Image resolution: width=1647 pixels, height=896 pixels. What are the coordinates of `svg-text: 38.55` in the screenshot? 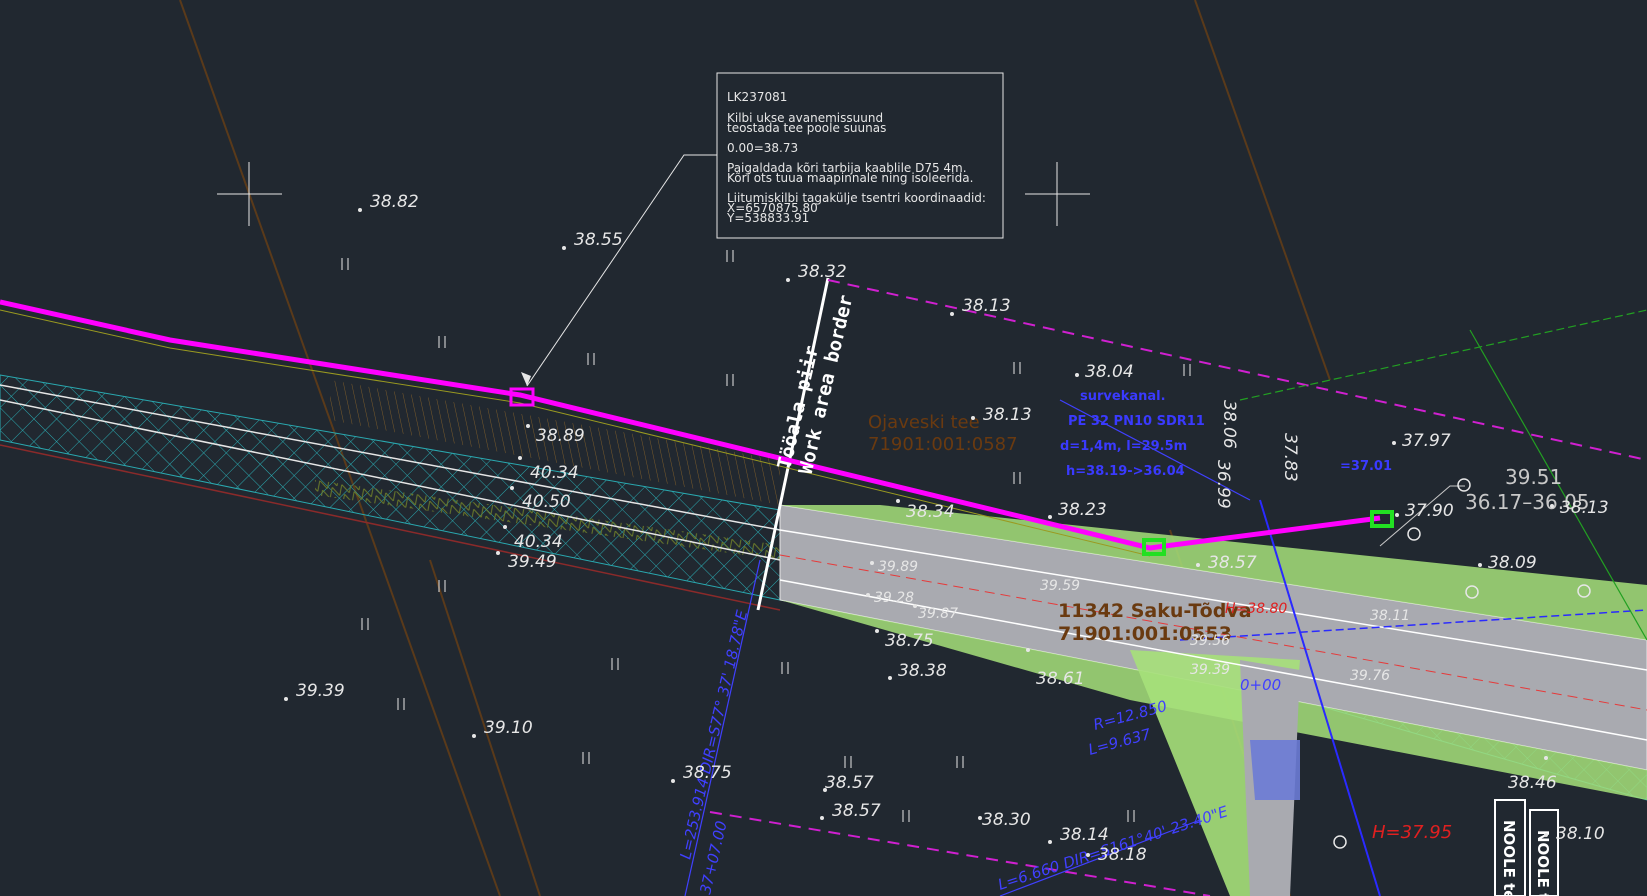 It's located at (598, 240).